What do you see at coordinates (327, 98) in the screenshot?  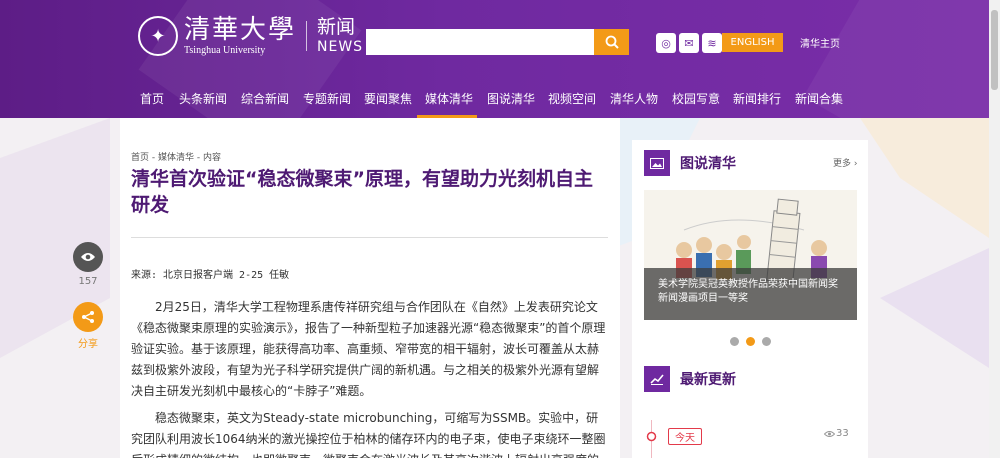 I see `nav-item-topics: 专题新闻` at bounding box center [327, 98].